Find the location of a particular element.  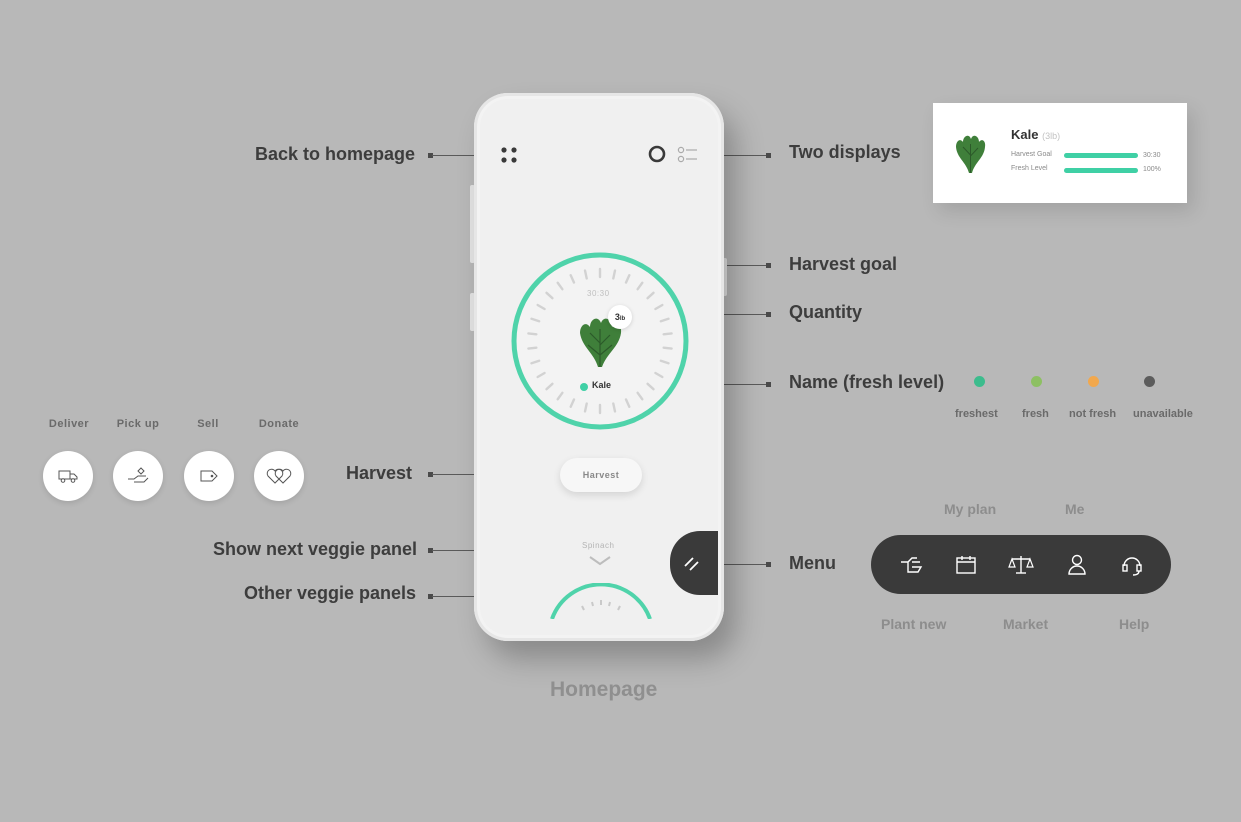

action-label-pick-up: Pick up is located at coordinates (138, 424).